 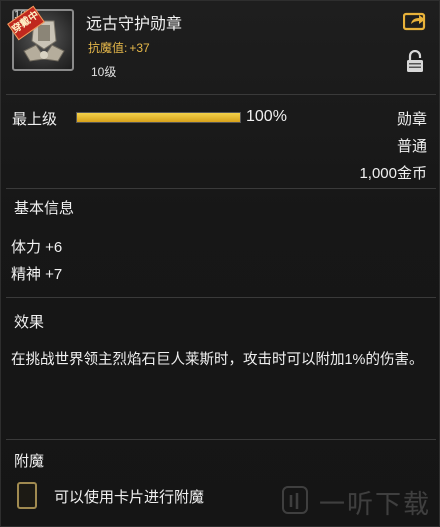 What do you see at coordinates (108, 48) in the screenshot?
I see `enchant-label: 抗魔值:` at bounding box center [108, 48].